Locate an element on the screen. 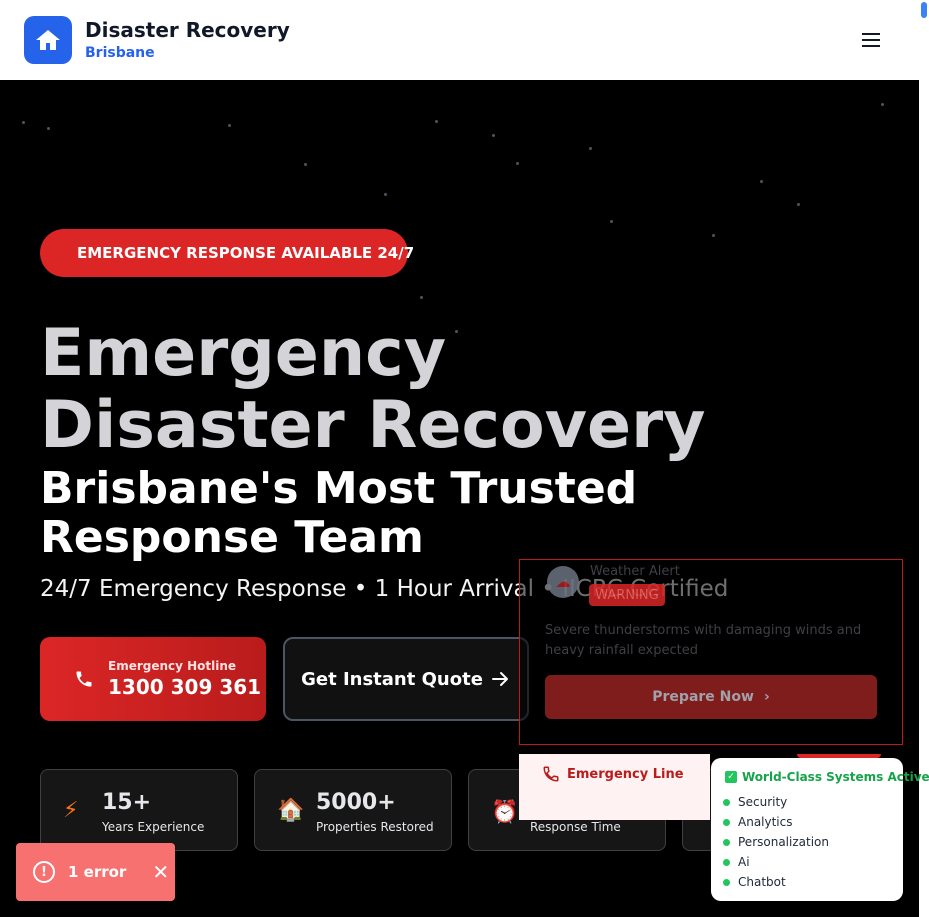  system-status-item: Security is located at coordinates (755, 802).